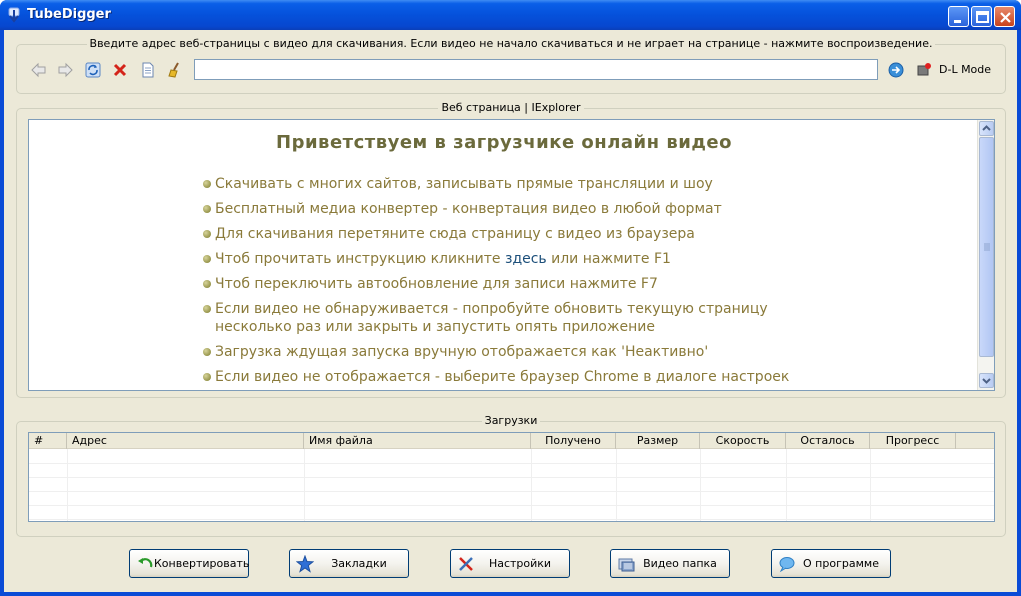  Describe the element at coordinates (924, 70) in the screenshot. I see `record-icon` at that location.